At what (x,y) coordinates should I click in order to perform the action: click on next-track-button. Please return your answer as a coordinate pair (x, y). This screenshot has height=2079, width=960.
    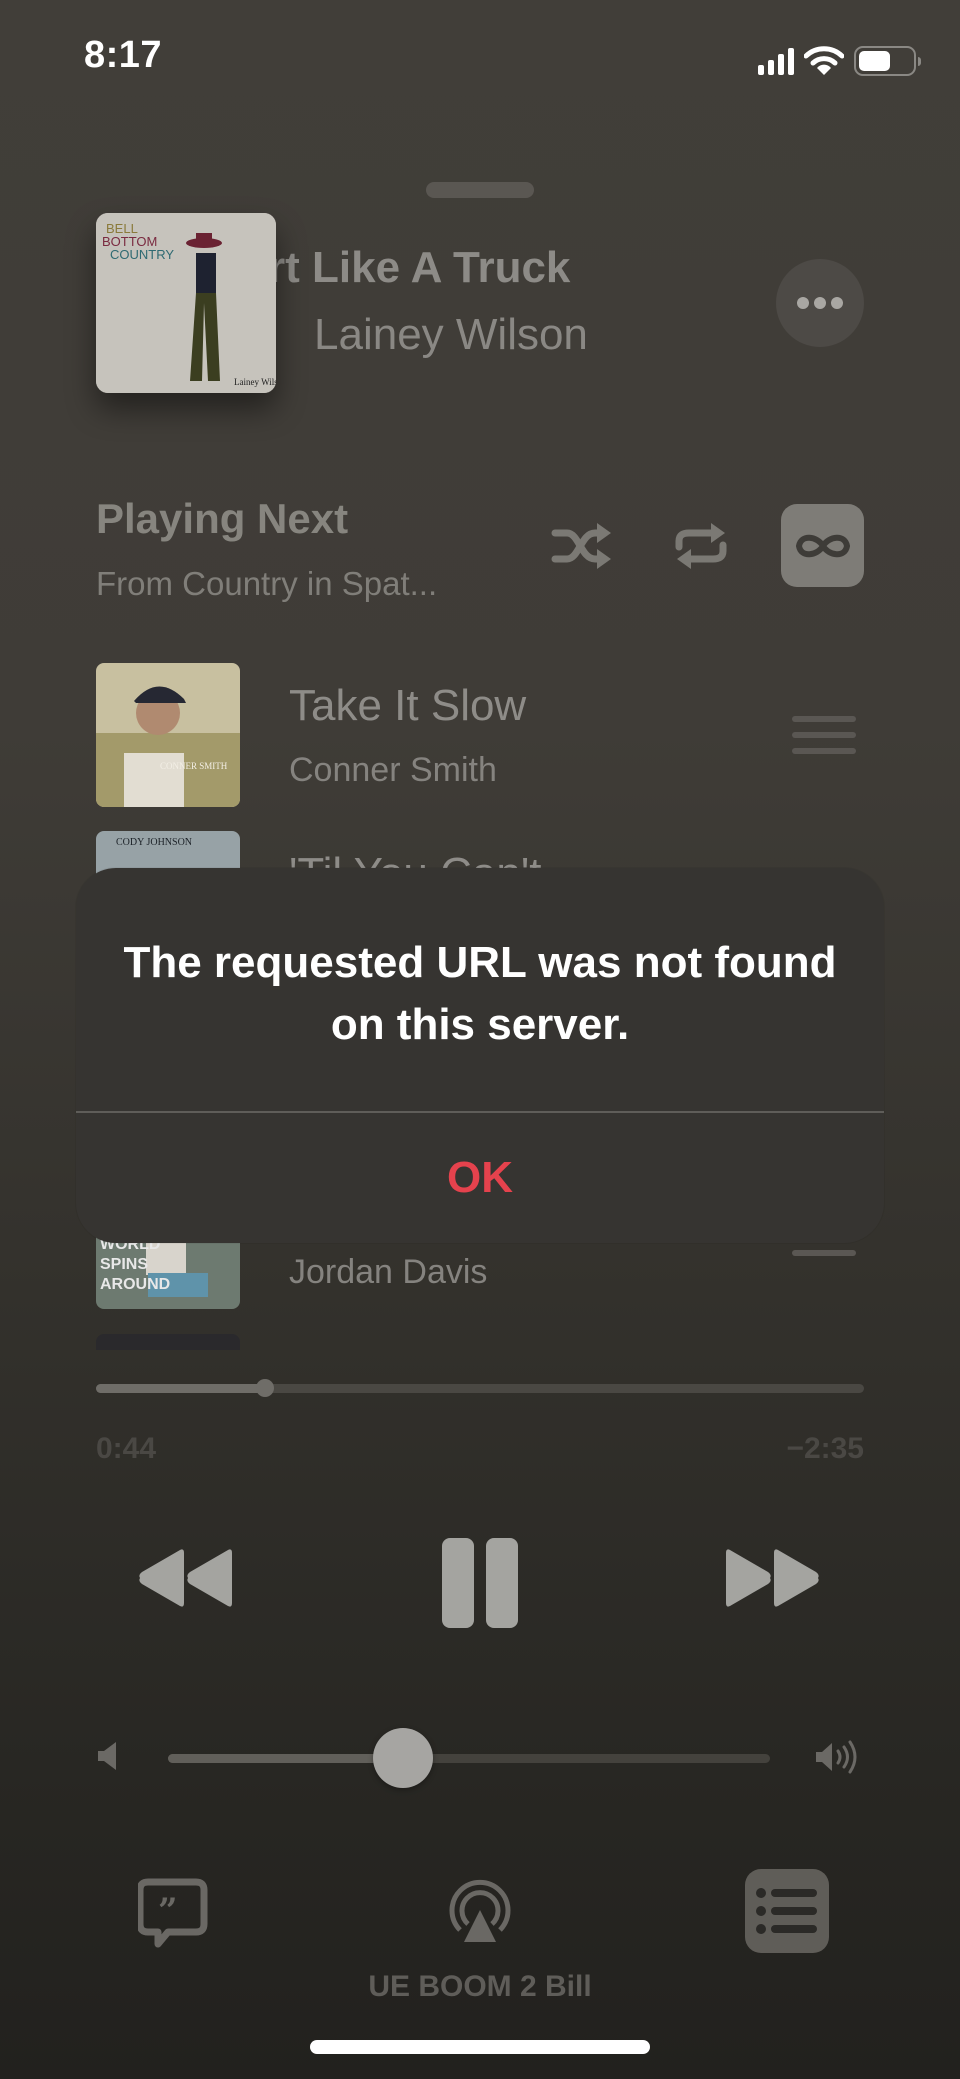
    Looking at the image, I should click on (770, 1578).